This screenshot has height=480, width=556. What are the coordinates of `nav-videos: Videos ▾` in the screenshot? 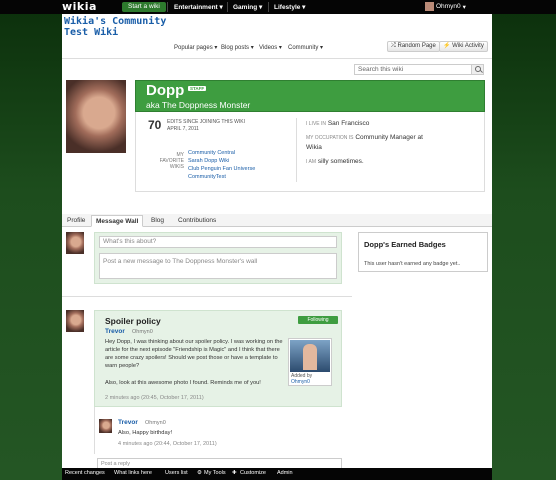 It's located at (270, 47).